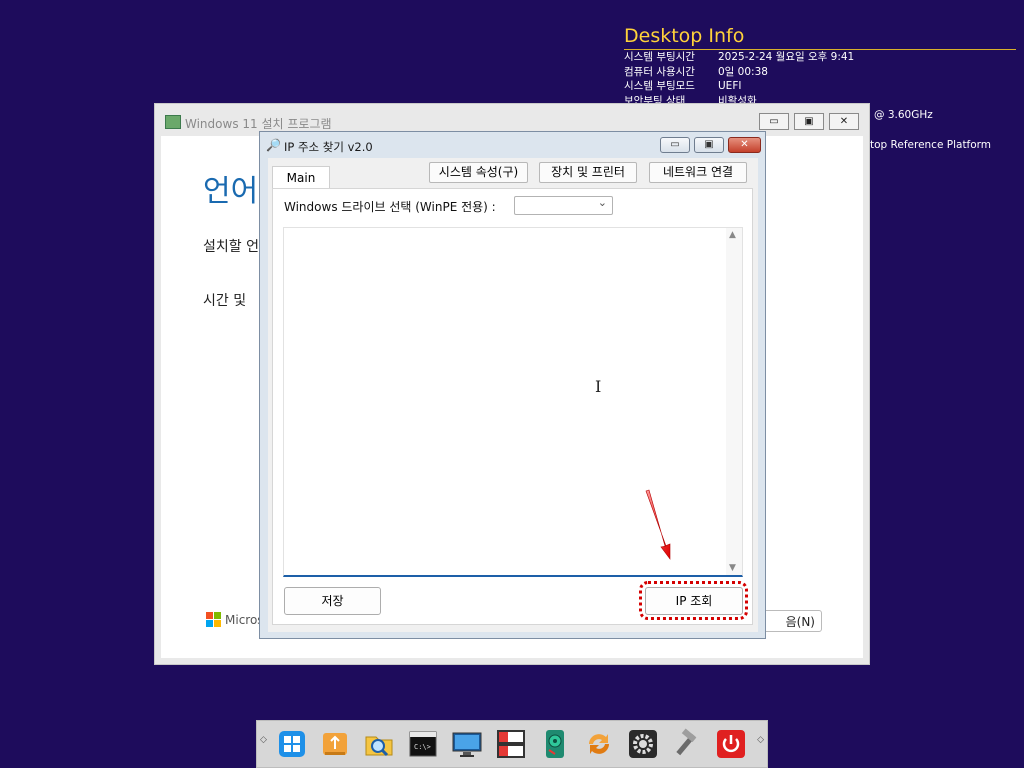 The height and width of the screenshot is (768, 1024). I want to click on tools-icon, so click(687, 744).